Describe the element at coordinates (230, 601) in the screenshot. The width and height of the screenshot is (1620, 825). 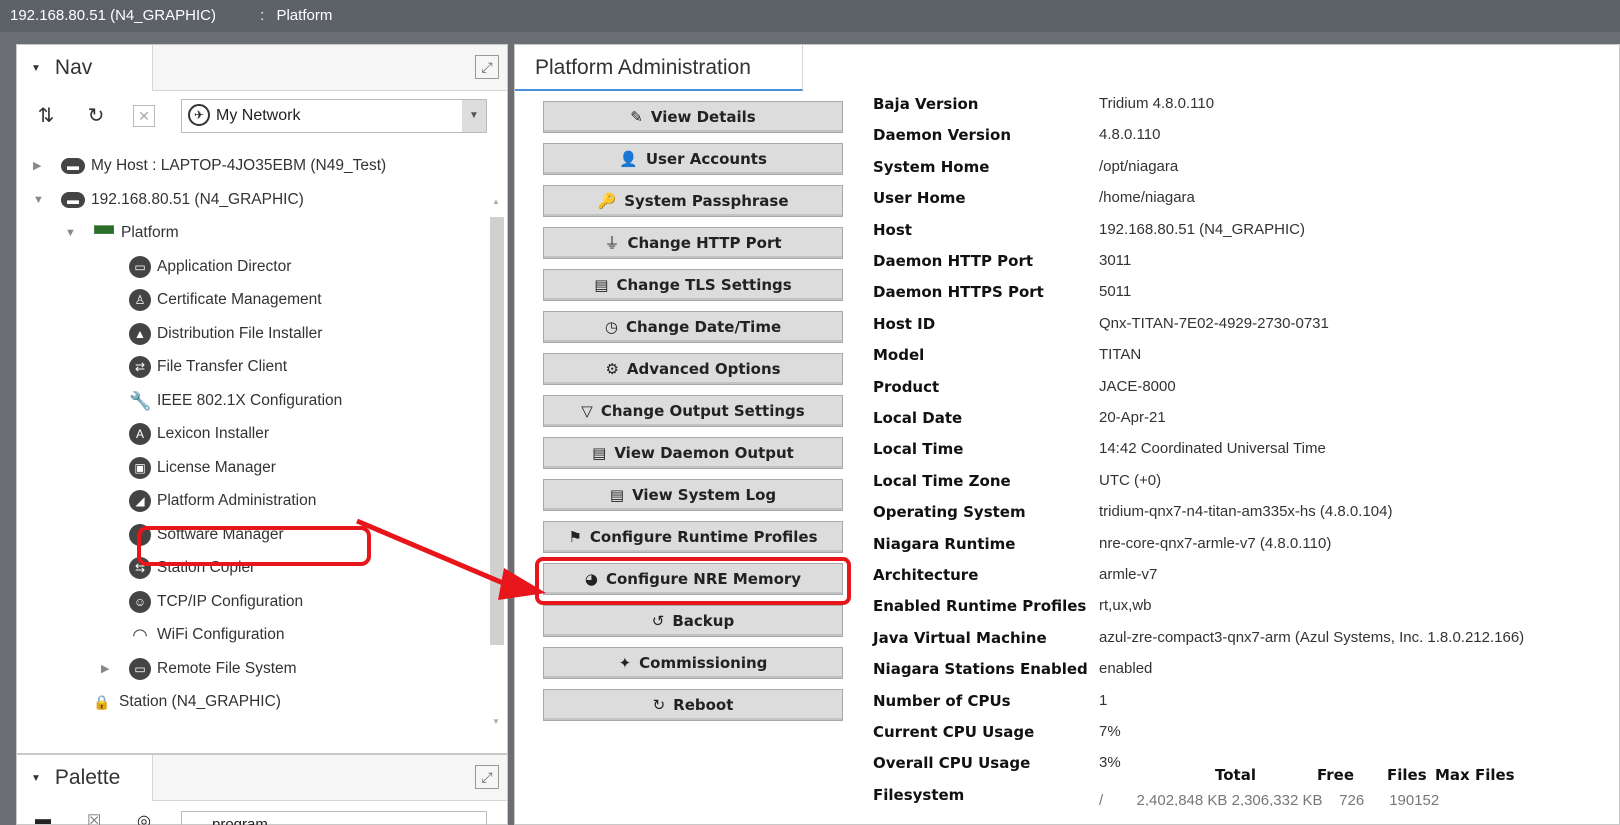
I see `tree-label: TCP/IP Configuration` at that location.